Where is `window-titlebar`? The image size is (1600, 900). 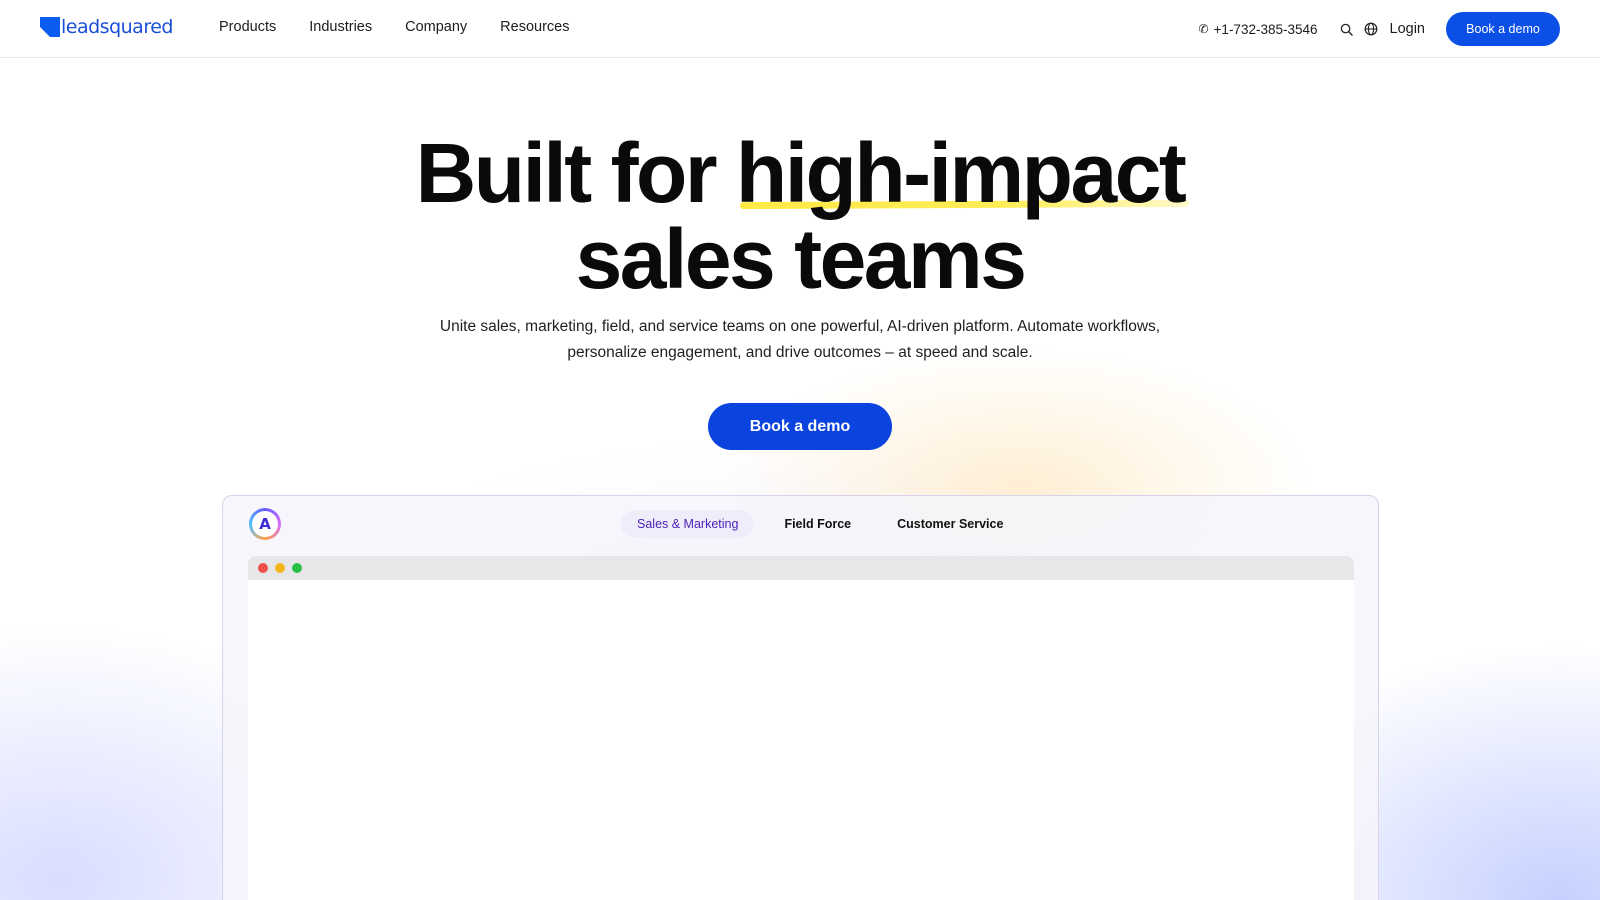 window-titlebar is located at coordinates (801, 568).